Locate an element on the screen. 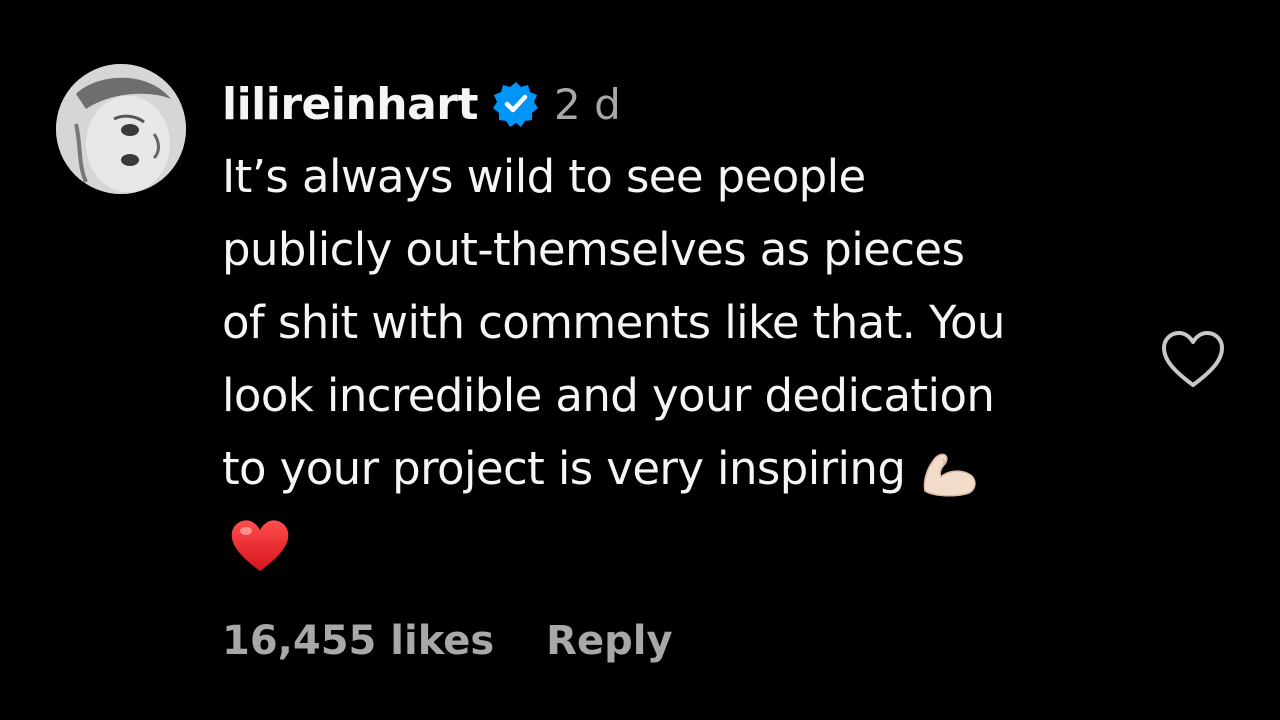  comment-text-line: look incredible and your dedication is located at coordinates (608, 395).